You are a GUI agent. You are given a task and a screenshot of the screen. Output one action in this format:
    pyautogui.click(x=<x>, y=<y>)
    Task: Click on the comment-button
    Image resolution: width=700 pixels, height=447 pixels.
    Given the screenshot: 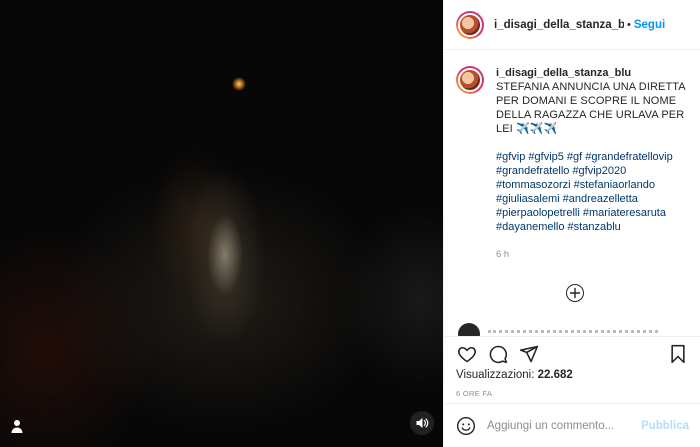 What is the action you would take?
    pyautogui.click(x=498, y=354)
    